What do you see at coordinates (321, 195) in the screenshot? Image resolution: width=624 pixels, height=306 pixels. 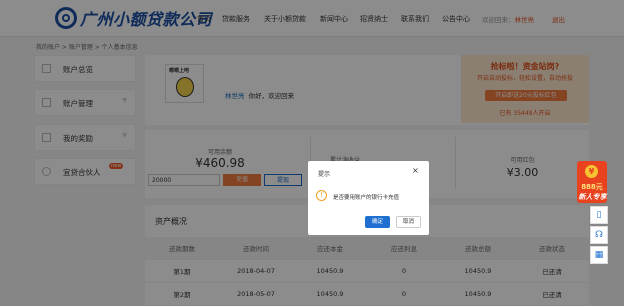 I see `warning-icon: !` at bounding box center [321, 195].